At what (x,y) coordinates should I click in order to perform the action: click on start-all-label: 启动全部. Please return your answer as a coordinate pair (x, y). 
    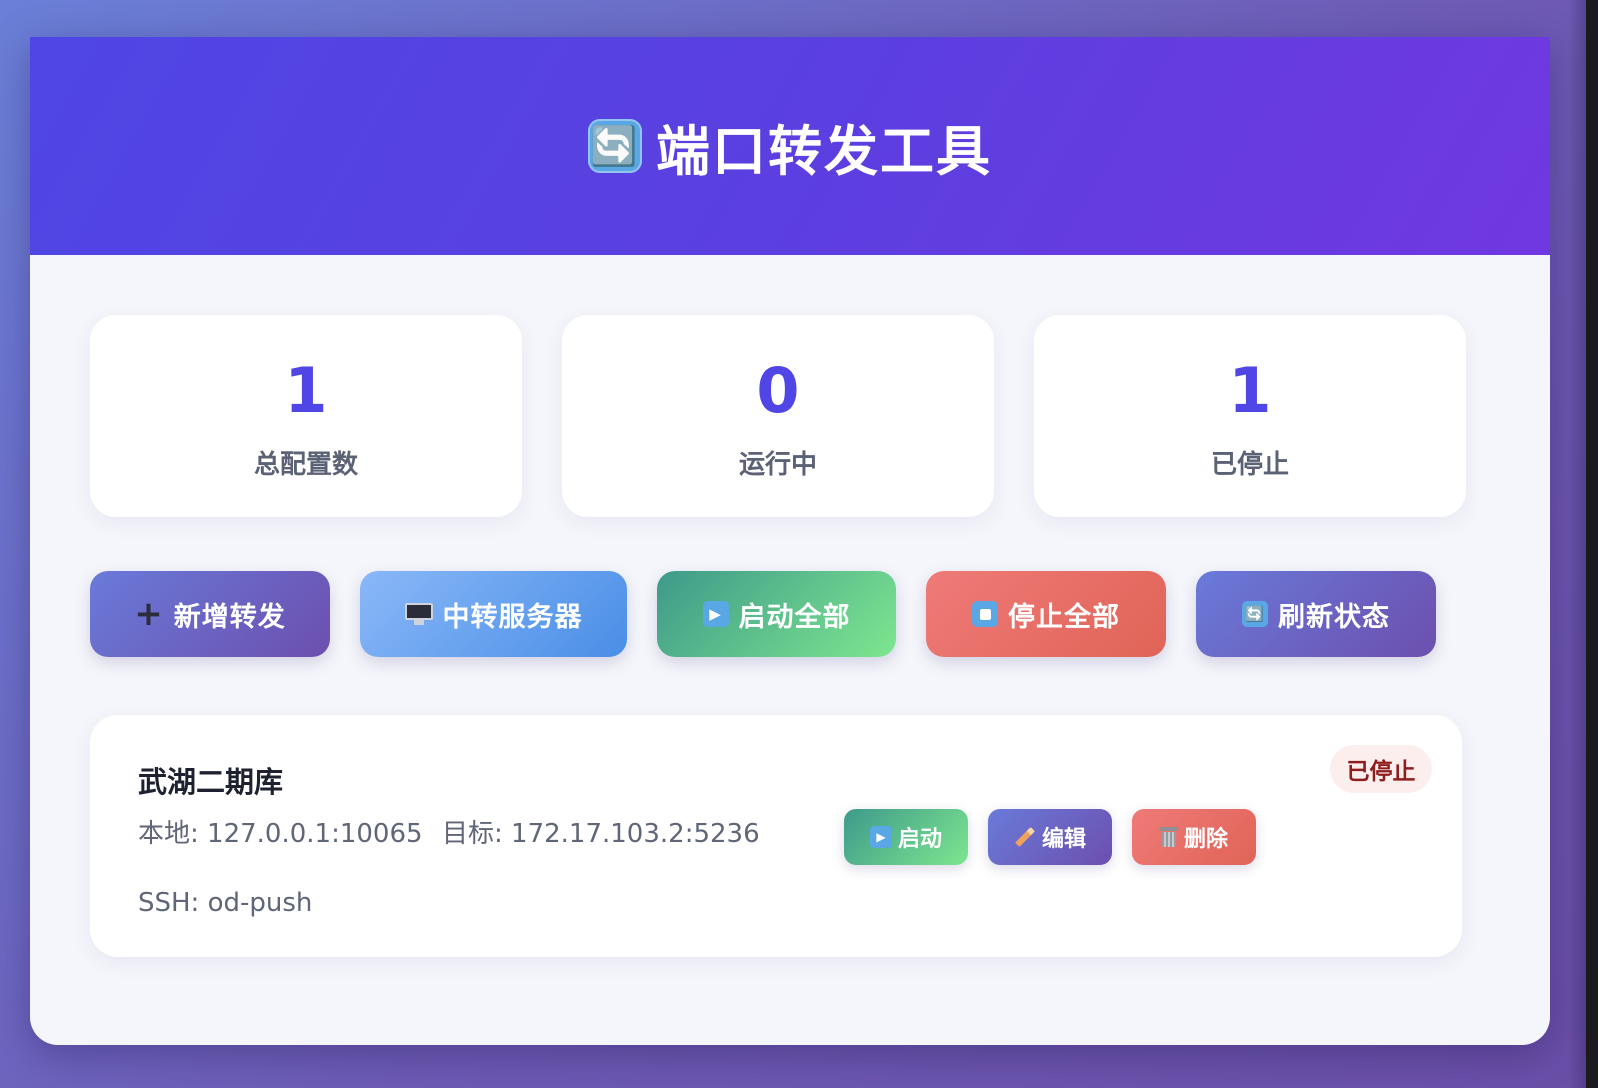
    Looking at the image, I should click on (794, 617).